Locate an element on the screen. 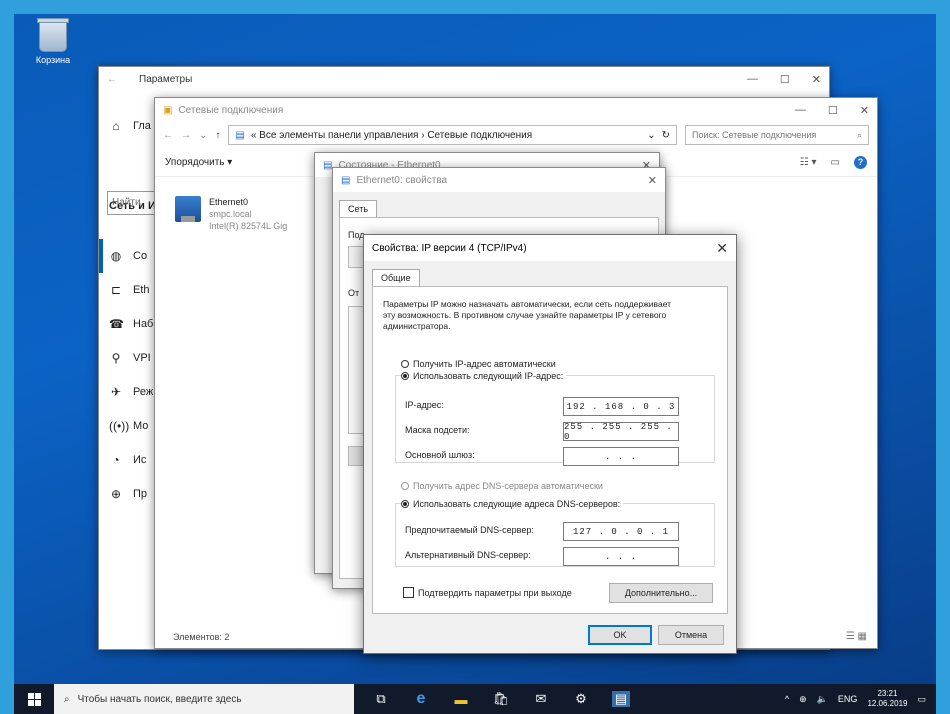 Image resolution: width=950 pixels, height=714 pixels. edge-browser-icon: e is located at coordinates (421, 698).